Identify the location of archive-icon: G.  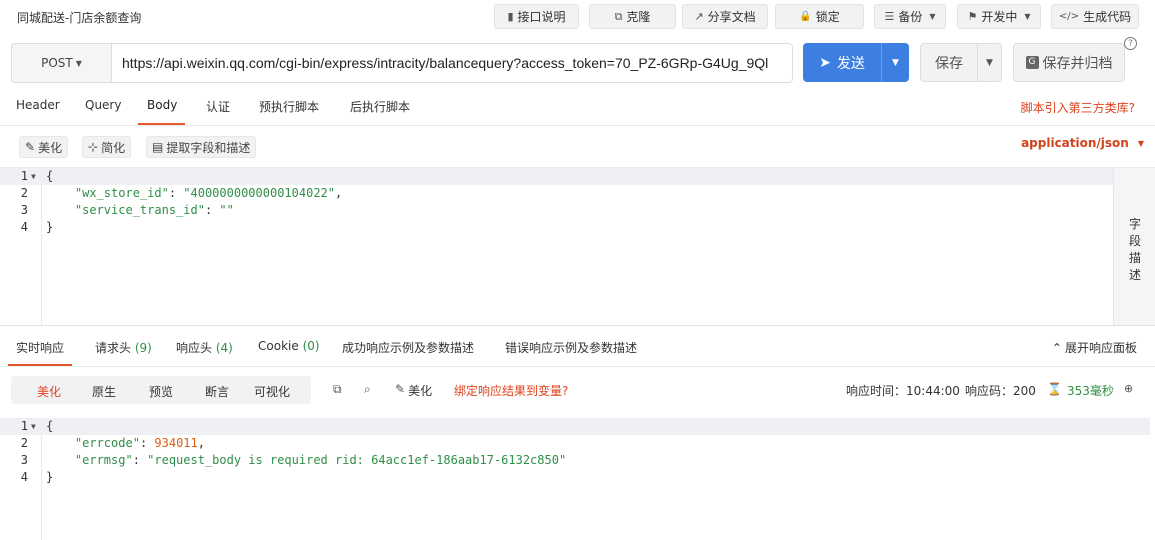
(1032, 62).